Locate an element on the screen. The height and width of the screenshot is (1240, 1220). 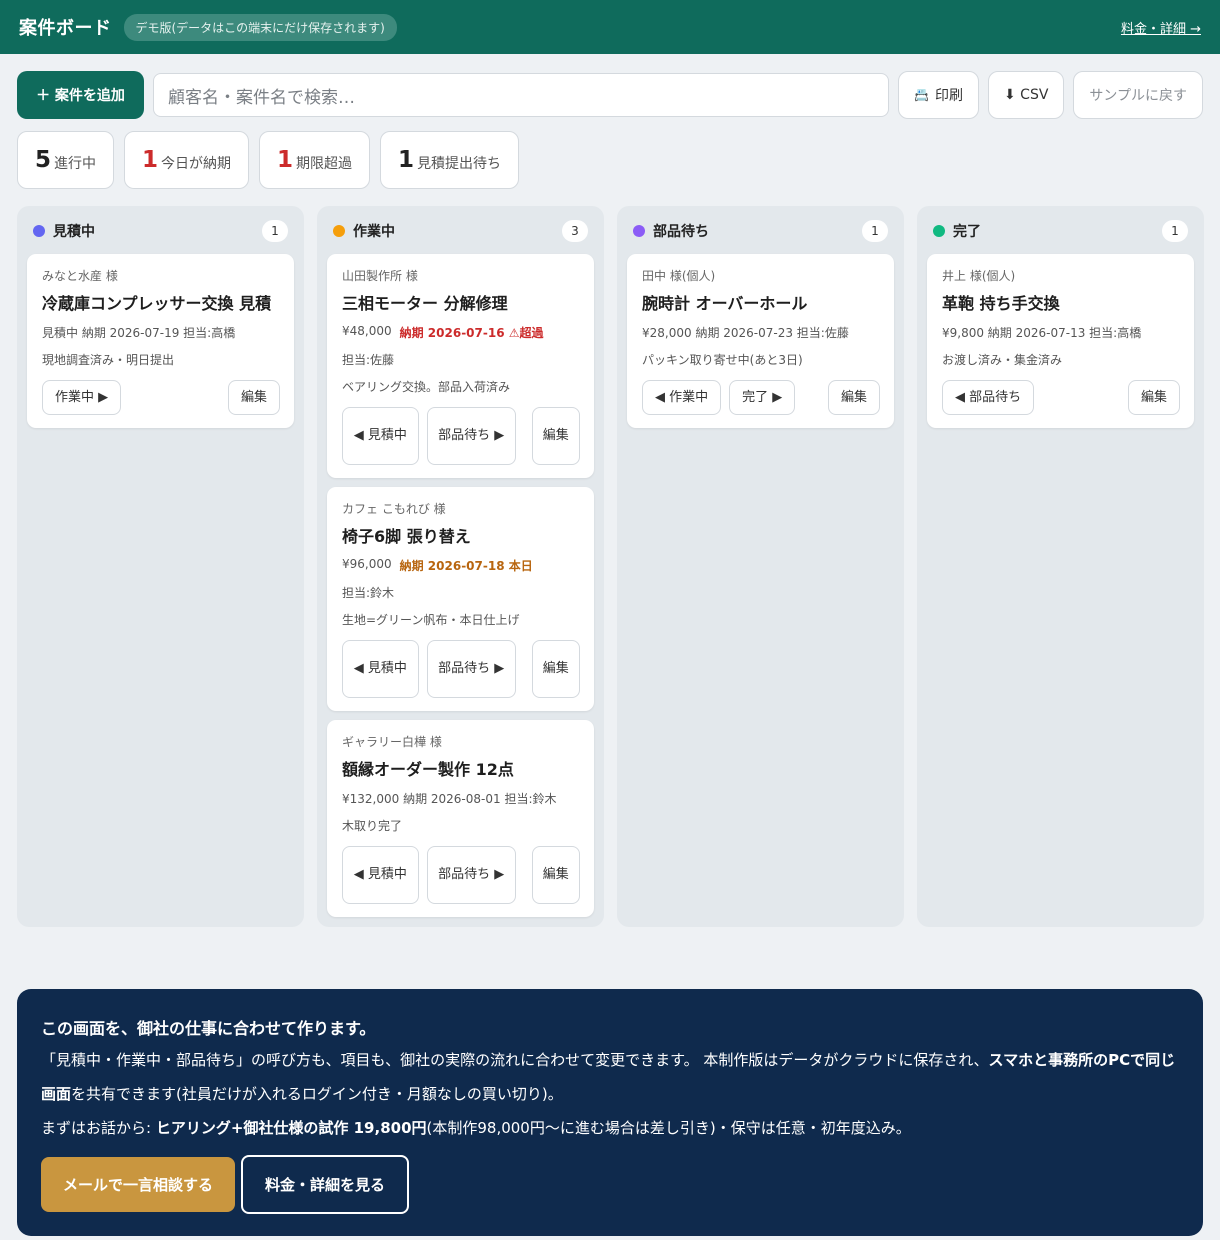
card-title: 椅子6脚 張り替え is located at coordinates (406, 536).